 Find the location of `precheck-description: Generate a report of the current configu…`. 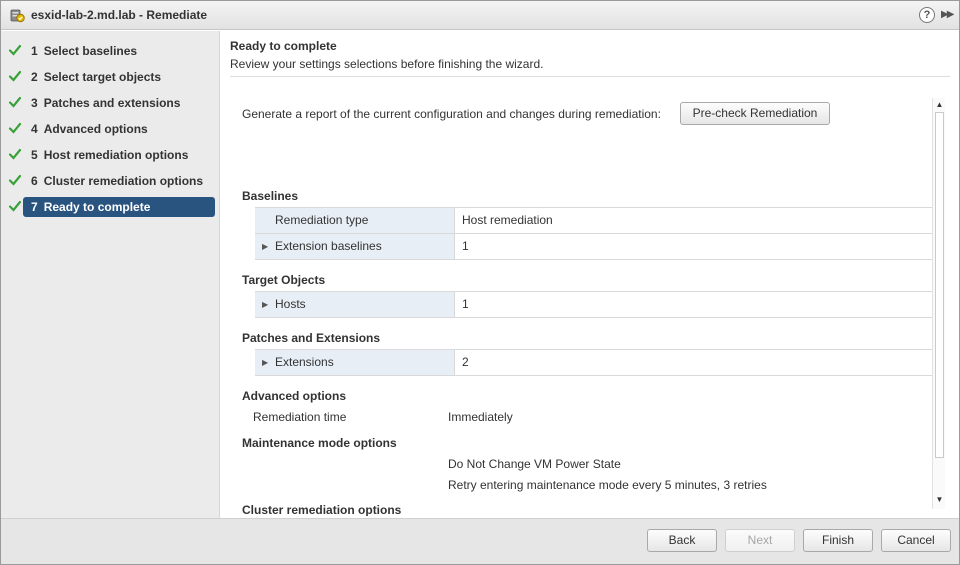

precheck-description: Generate a report of the current configu… is located at coordinates (451, 114).